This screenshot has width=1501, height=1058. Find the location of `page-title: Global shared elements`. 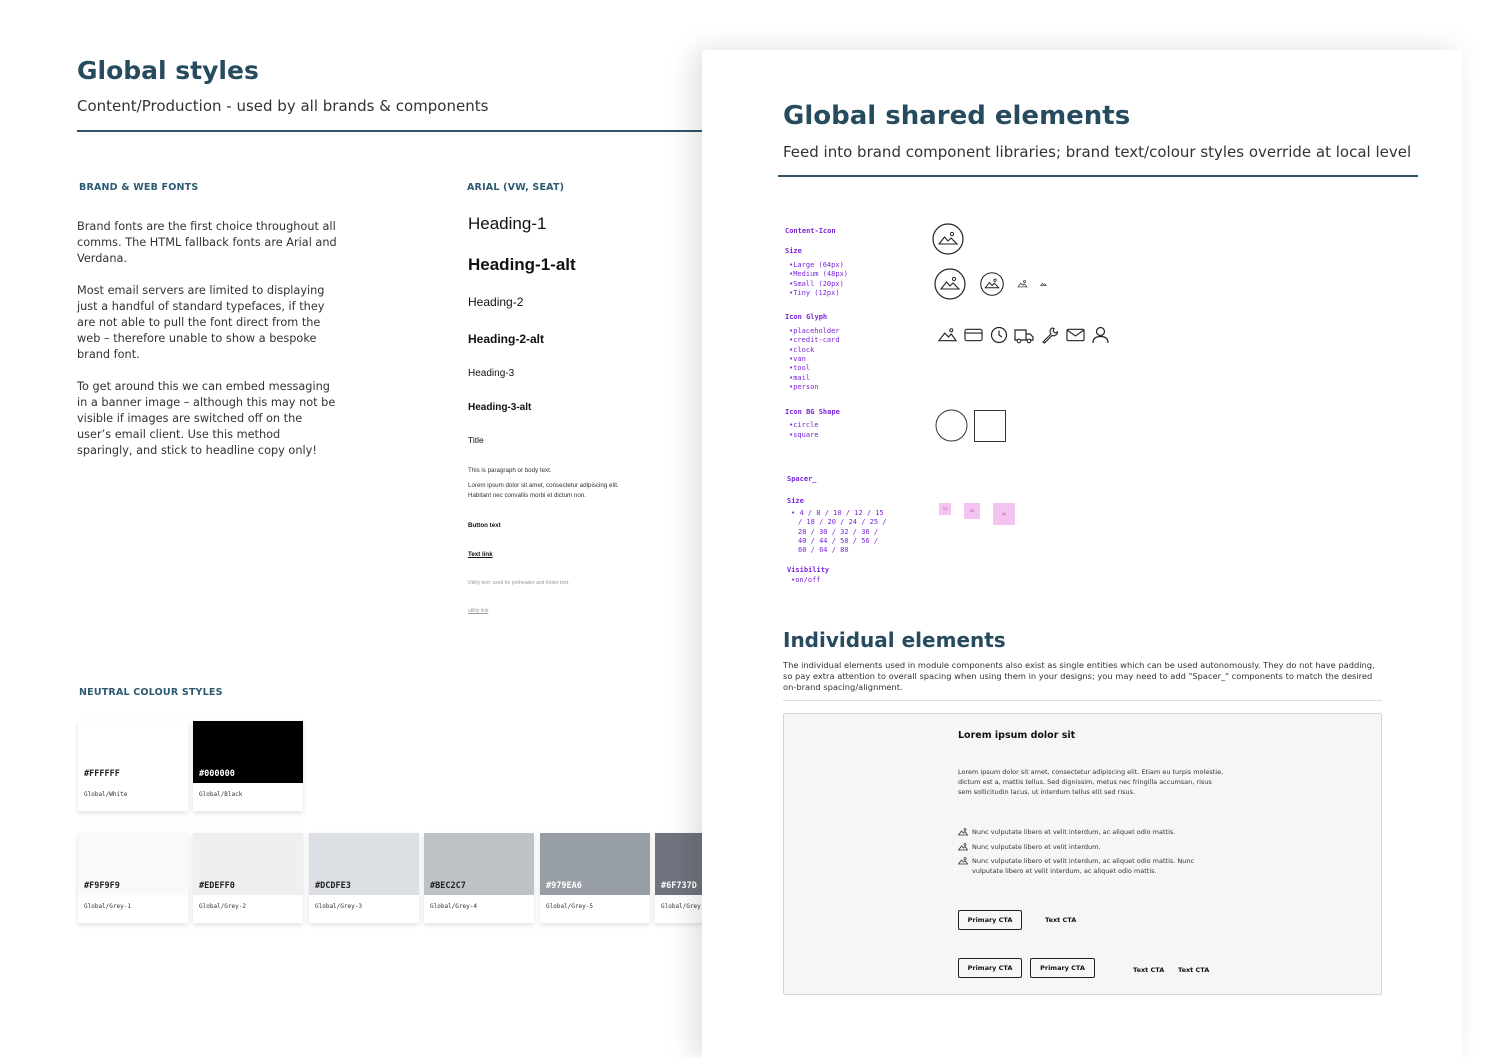

page-title: Global shared elements is located at coordinates (957, 116).